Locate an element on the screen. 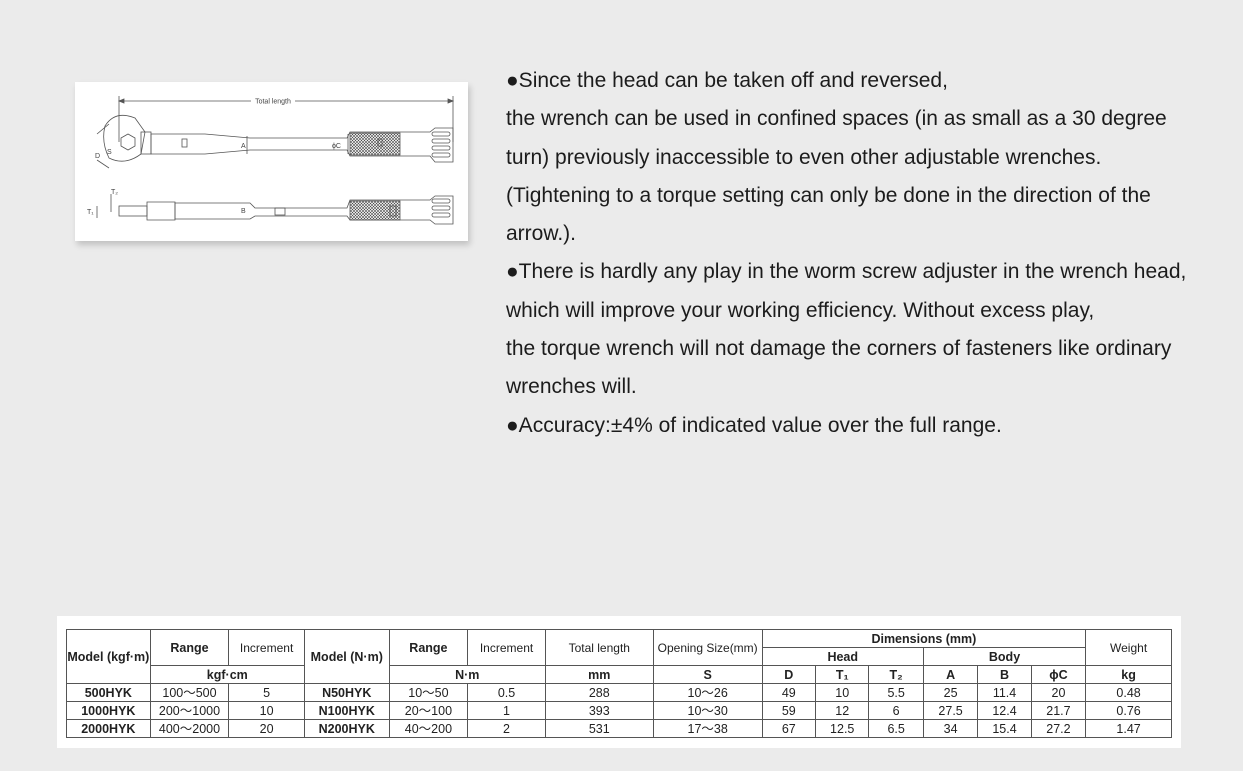  cell-t1: 10 is located at coordinates (842, 692).